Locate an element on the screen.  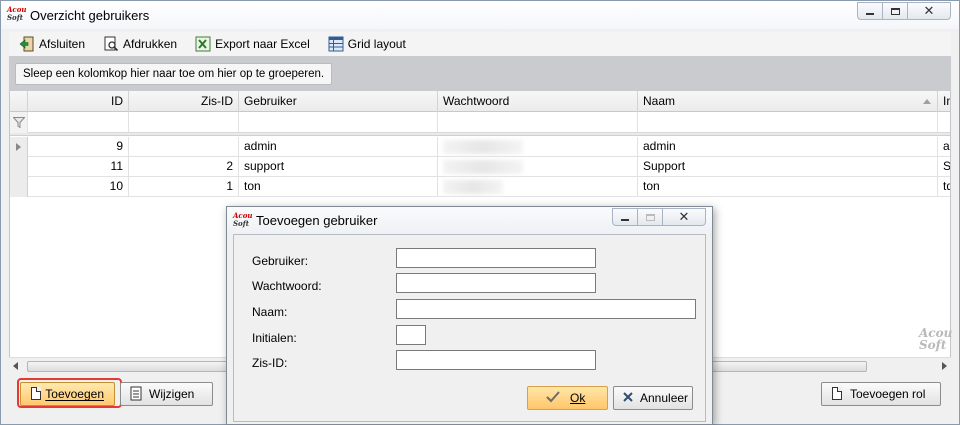
table-row: 11 2 support Support SD is located at coordinates (480, 167).